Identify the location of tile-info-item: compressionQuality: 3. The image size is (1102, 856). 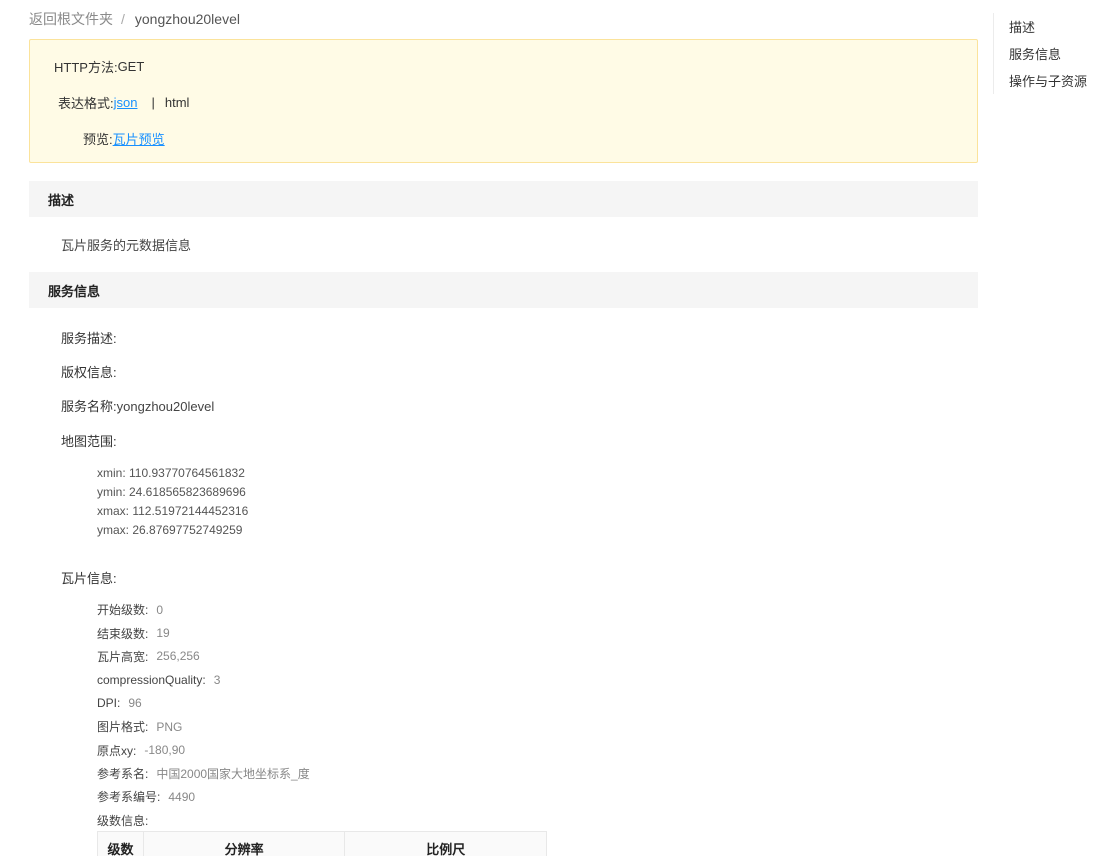
(203, 679).